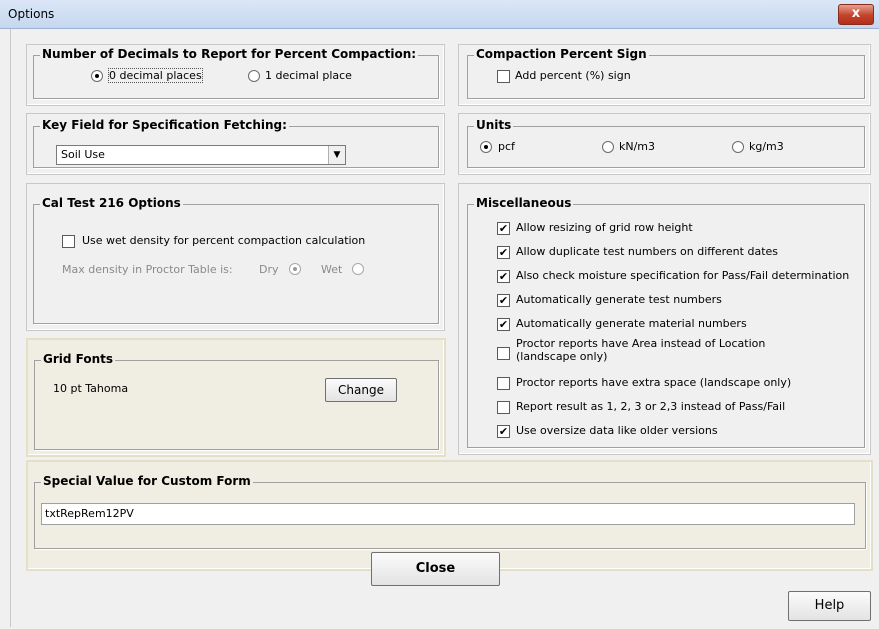  I want to click on decimal-1-radio, so click(254, 76).